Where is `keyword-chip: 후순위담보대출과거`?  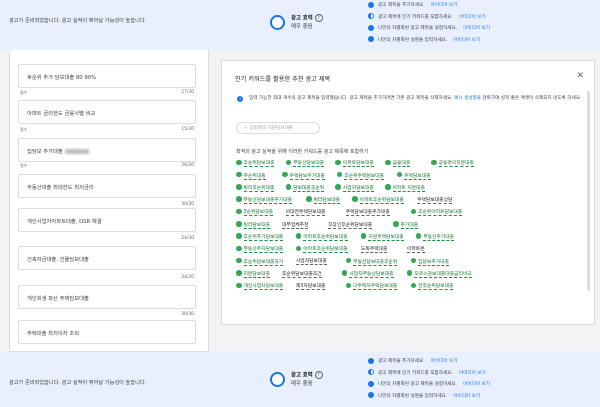
keyword-chip: 후순위담보대출과거 is located at coordinates (260, 261).